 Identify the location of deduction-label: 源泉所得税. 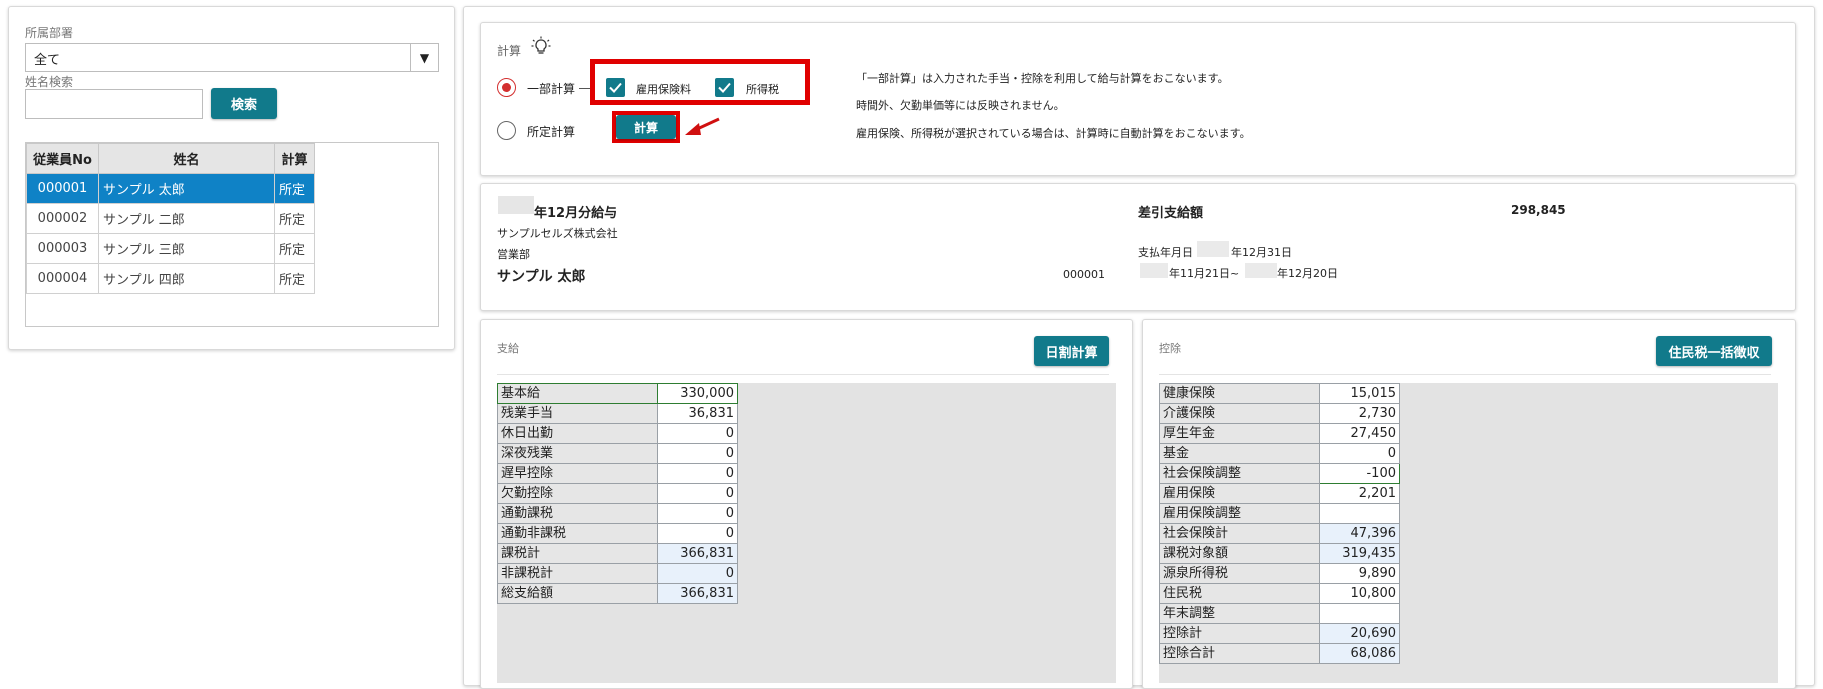
(1239, 573).